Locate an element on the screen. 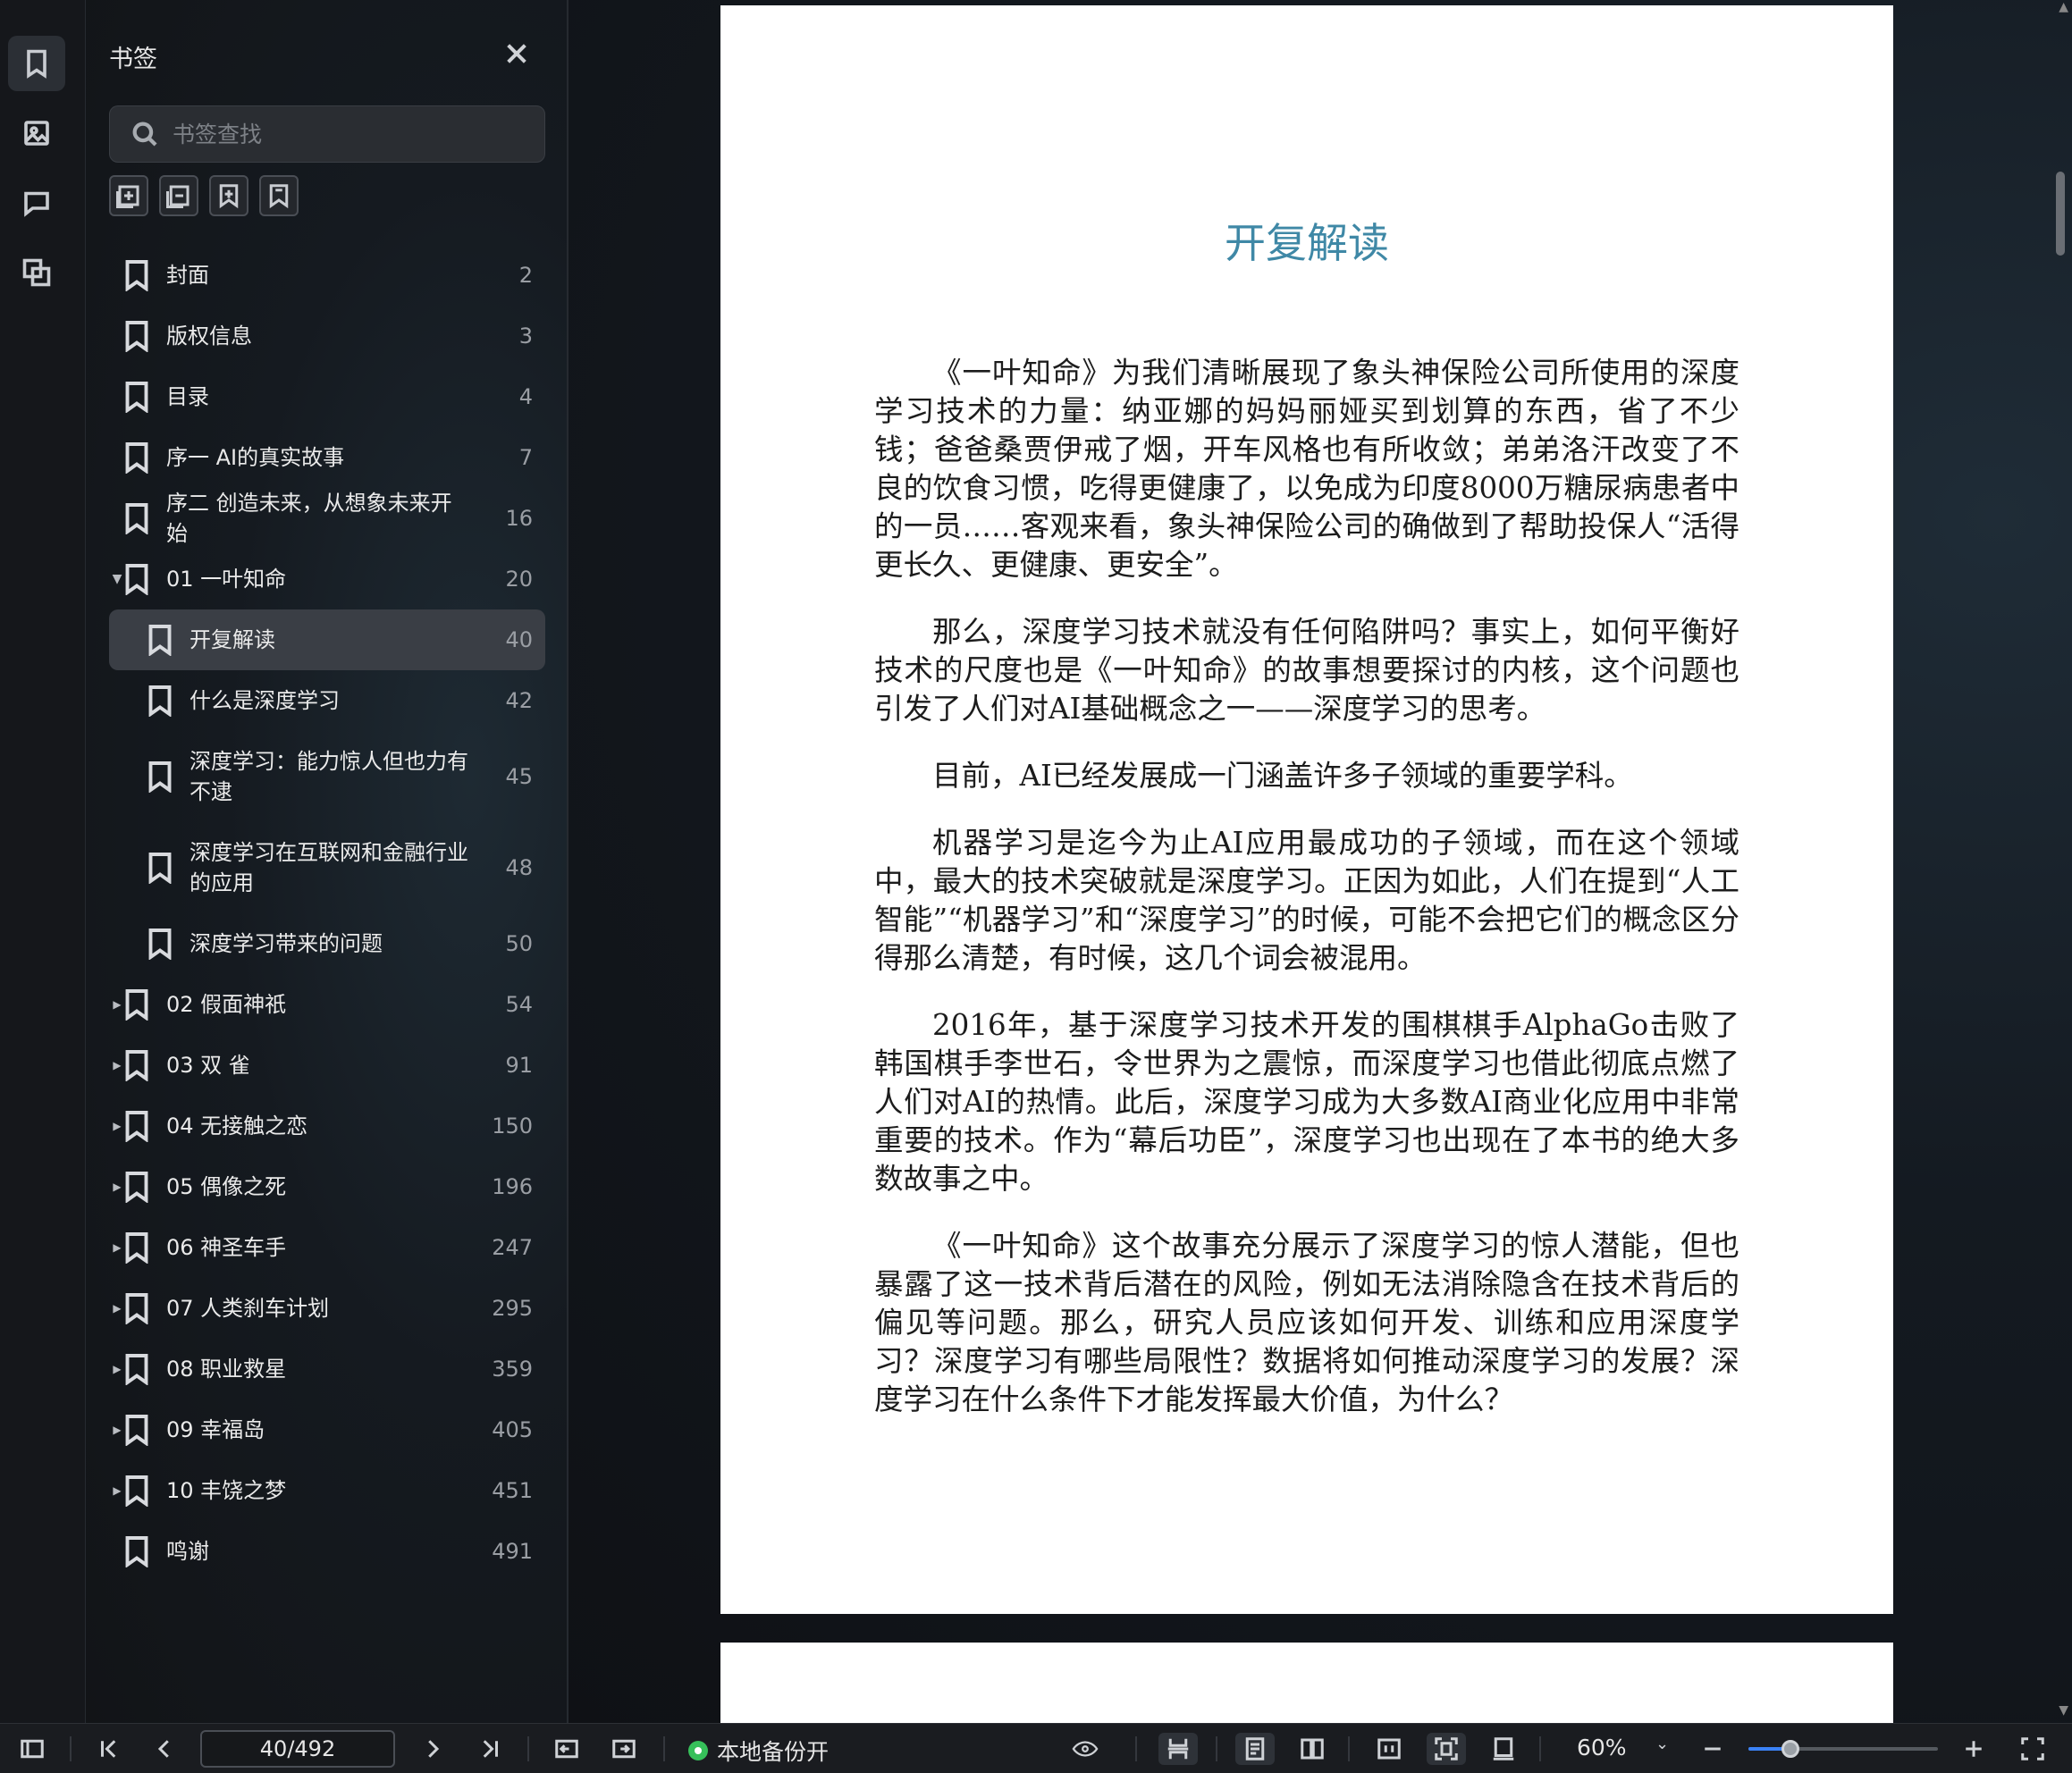  toggle-sidebar-icon is located at coordinates (32, 1749).